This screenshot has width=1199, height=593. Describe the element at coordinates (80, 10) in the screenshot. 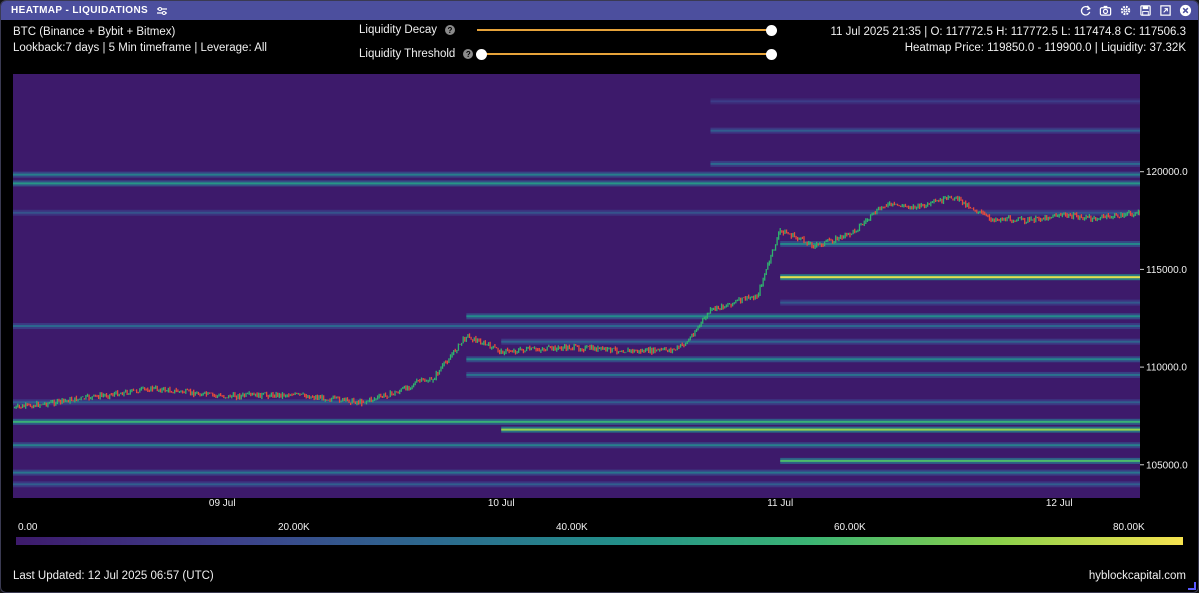

I see `window-title: HEATMAP - LIQUIDATIONS` at that location.